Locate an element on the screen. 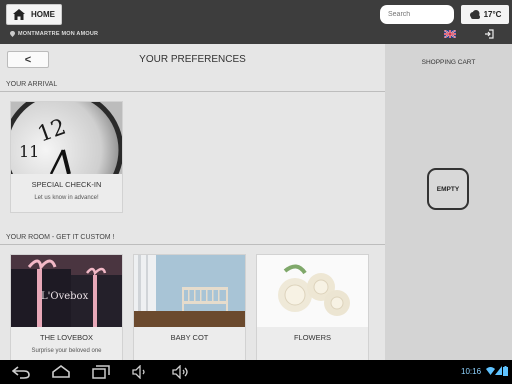 This screenshot has width=512, height=384. cart-empty-indicator: EMPTY is located at coordinates (448, 189).